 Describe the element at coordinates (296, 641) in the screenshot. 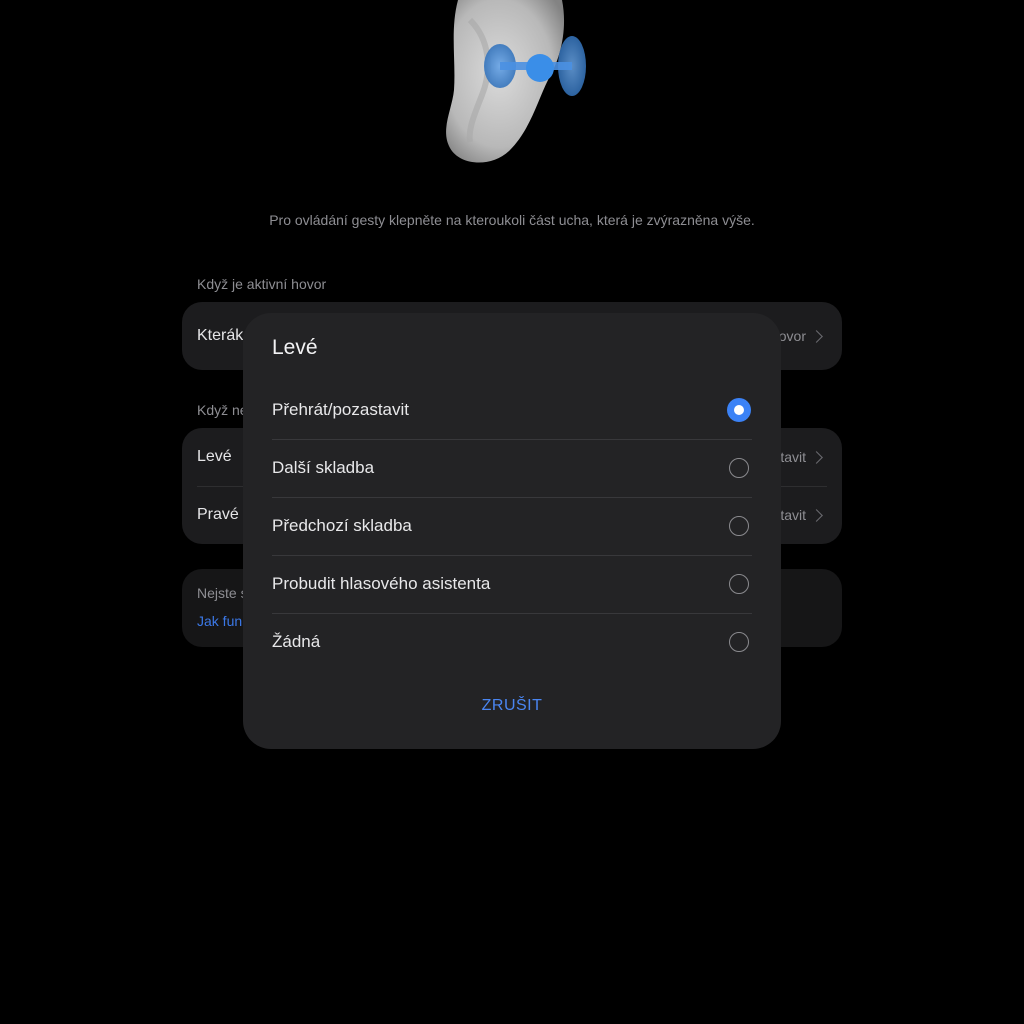

I see `option-label: Žádná` at that location.